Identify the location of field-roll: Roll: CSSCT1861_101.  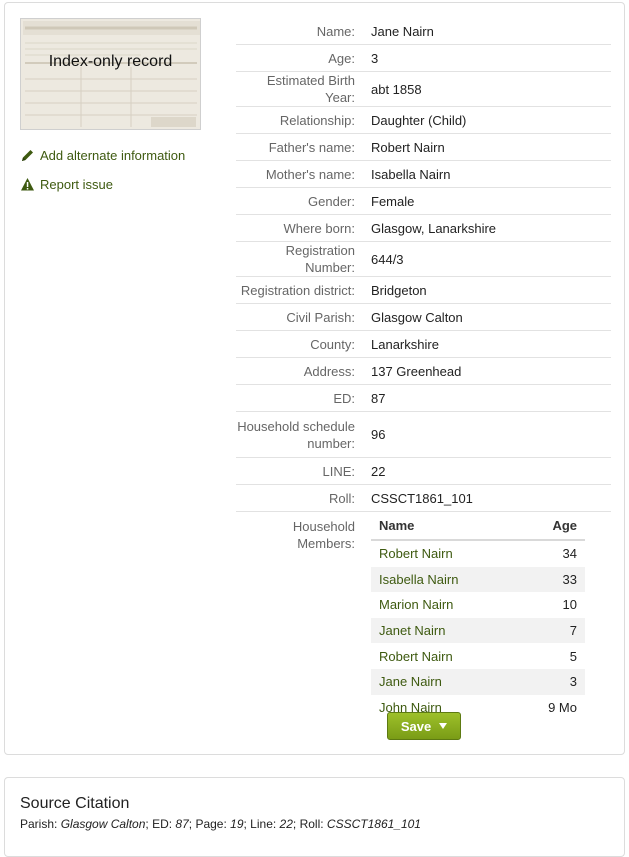
(423, 498).